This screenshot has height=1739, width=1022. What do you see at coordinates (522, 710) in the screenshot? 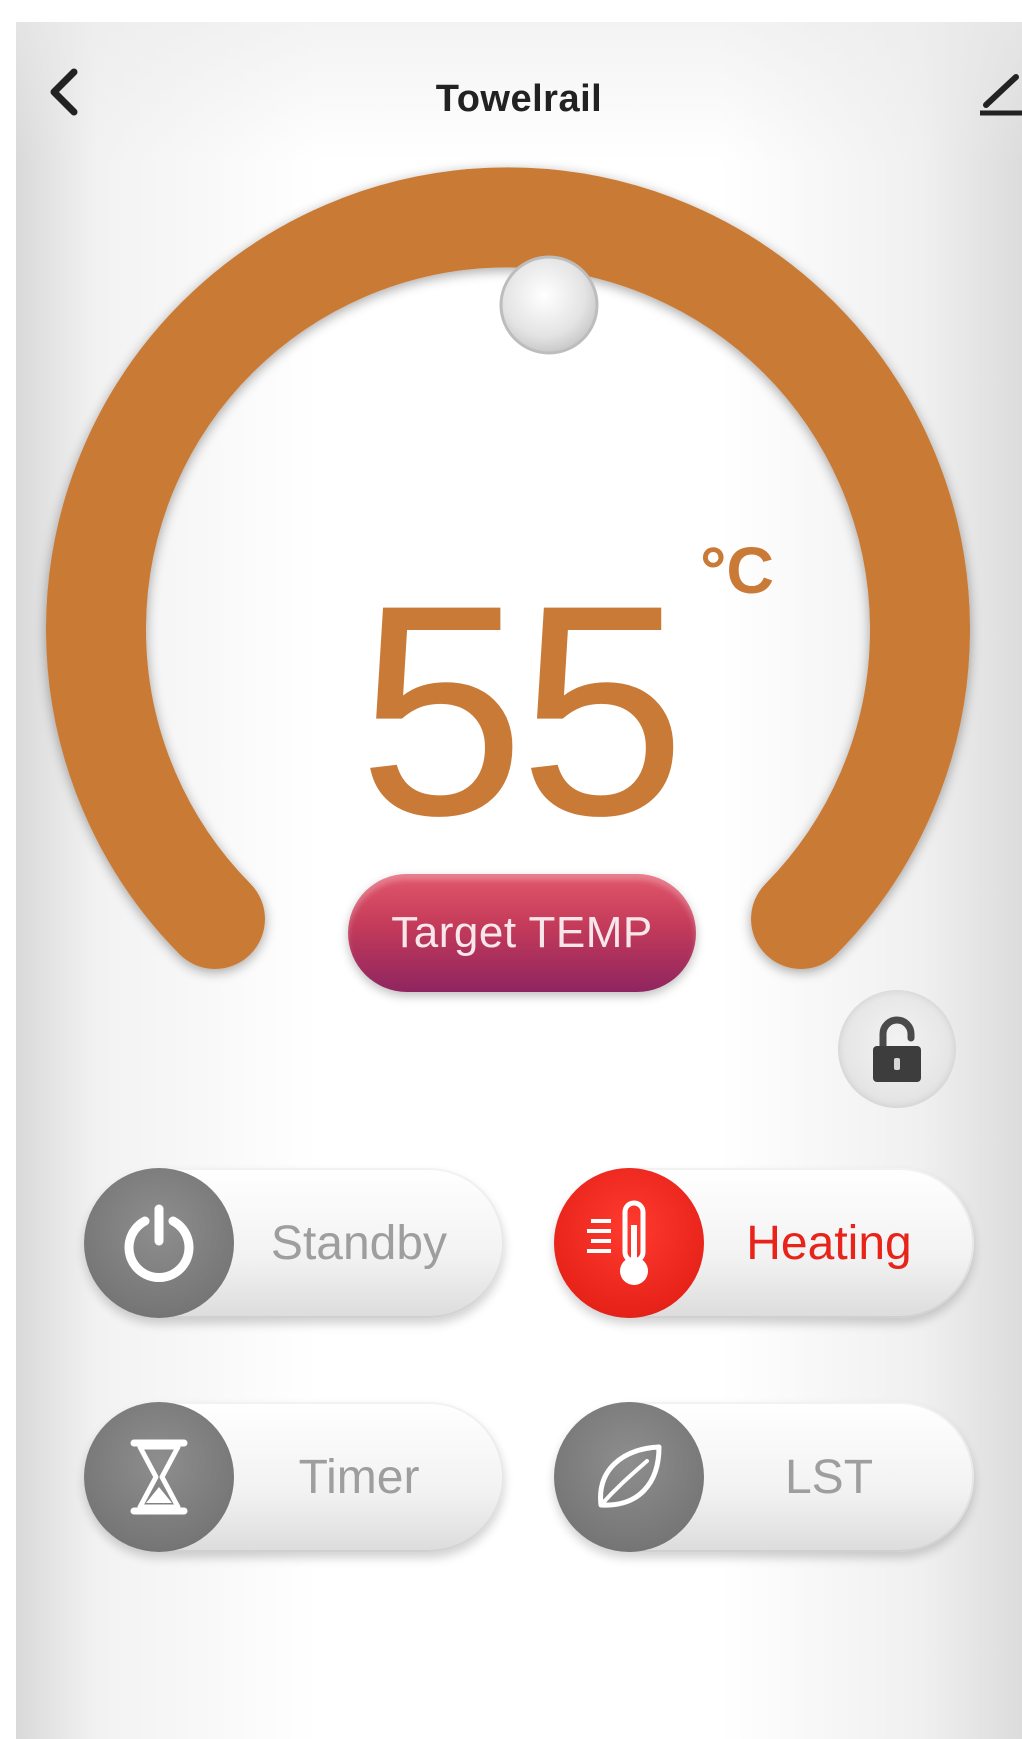
I see `temperature-value: 55` at bounding box center [522, 710].